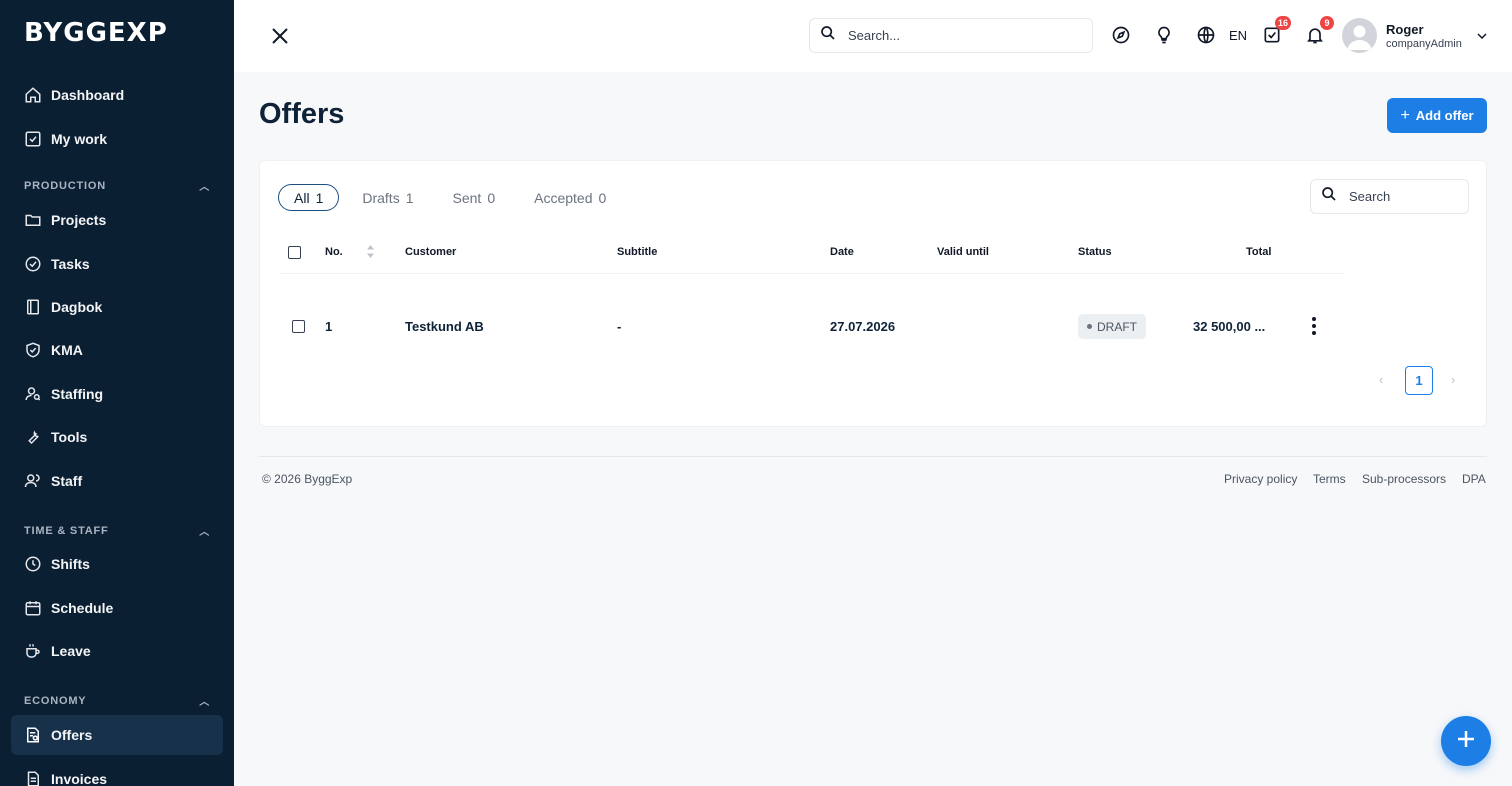 The image size is (1512, 786). Describe the element at coordinates (1329, 196) in the screenshot. I see `search-icon` at that location.